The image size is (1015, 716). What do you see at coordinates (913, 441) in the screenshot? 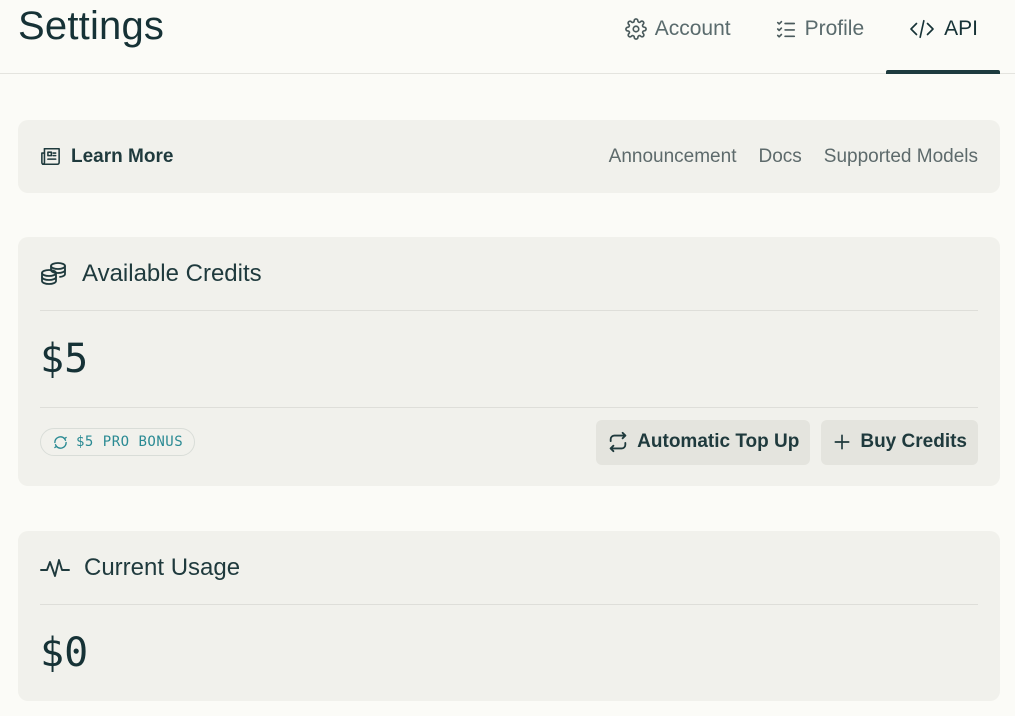
I see `buy-credits-label: Buy Credits` at bounding box center [913, 441].